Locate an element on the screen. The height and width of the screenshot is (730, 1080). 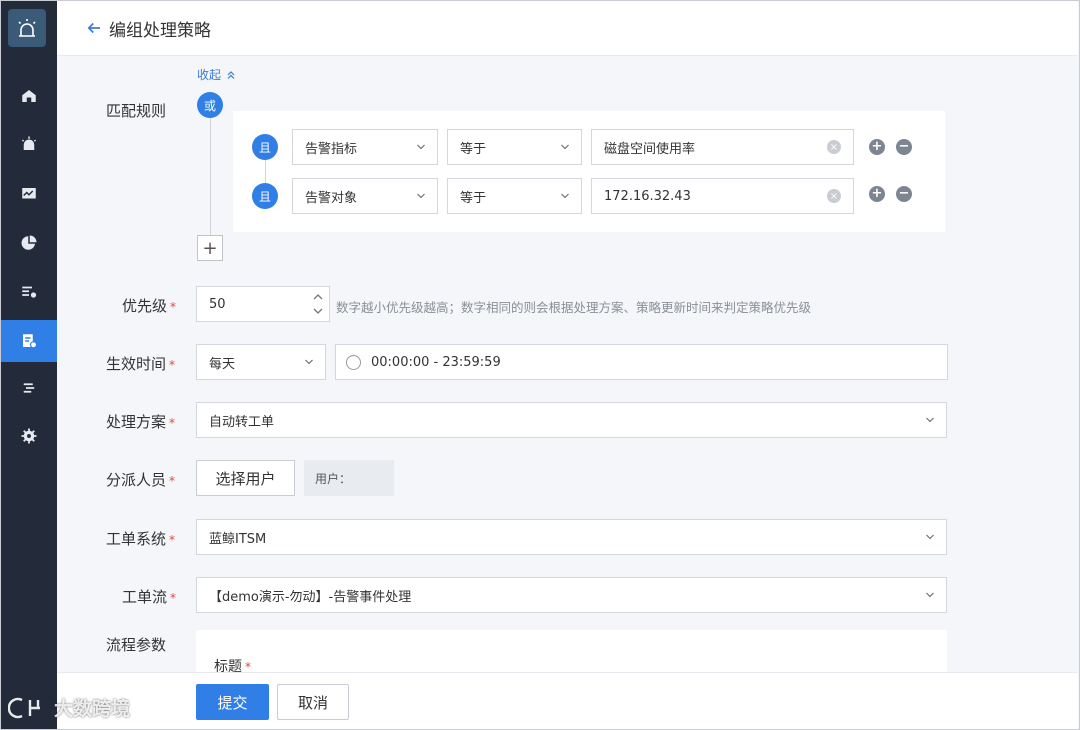
and-connector-line is located at coordinates (265, 172).